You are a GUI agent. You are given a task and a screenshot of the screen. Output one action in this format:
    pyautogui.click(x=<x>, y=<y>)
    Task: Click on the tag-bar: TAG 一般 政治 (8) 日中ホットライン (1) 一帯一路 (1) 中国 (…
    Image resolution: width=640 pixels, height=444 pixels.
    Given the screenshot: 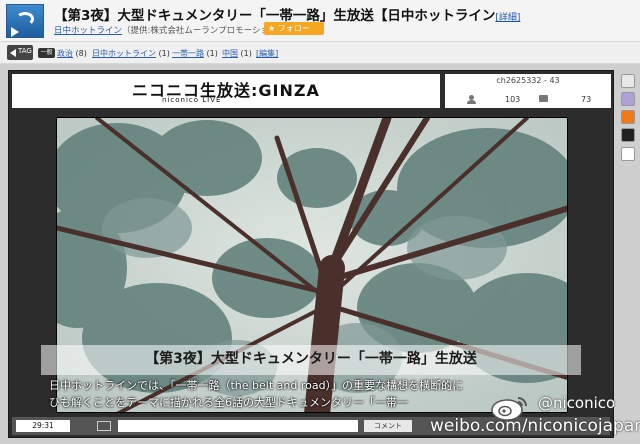 What is the action you would take?
    pyautogui.click(x=320, y=53)
    